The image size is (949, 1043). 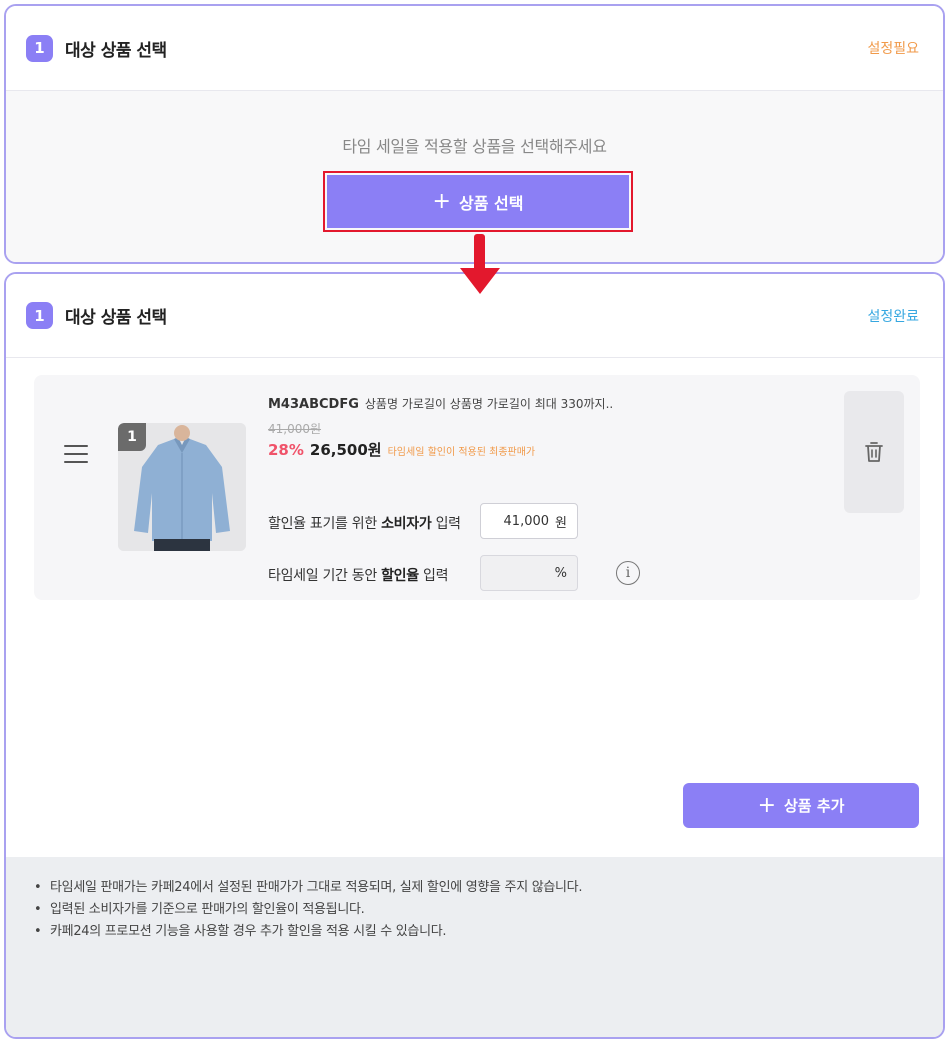 I want to click on trash-icon, so click(x=874, y=452).